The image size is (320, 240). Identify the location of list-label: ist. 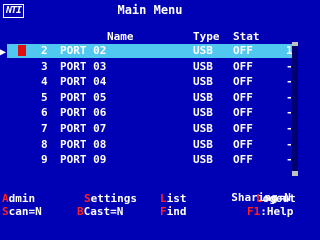
(176, 198).